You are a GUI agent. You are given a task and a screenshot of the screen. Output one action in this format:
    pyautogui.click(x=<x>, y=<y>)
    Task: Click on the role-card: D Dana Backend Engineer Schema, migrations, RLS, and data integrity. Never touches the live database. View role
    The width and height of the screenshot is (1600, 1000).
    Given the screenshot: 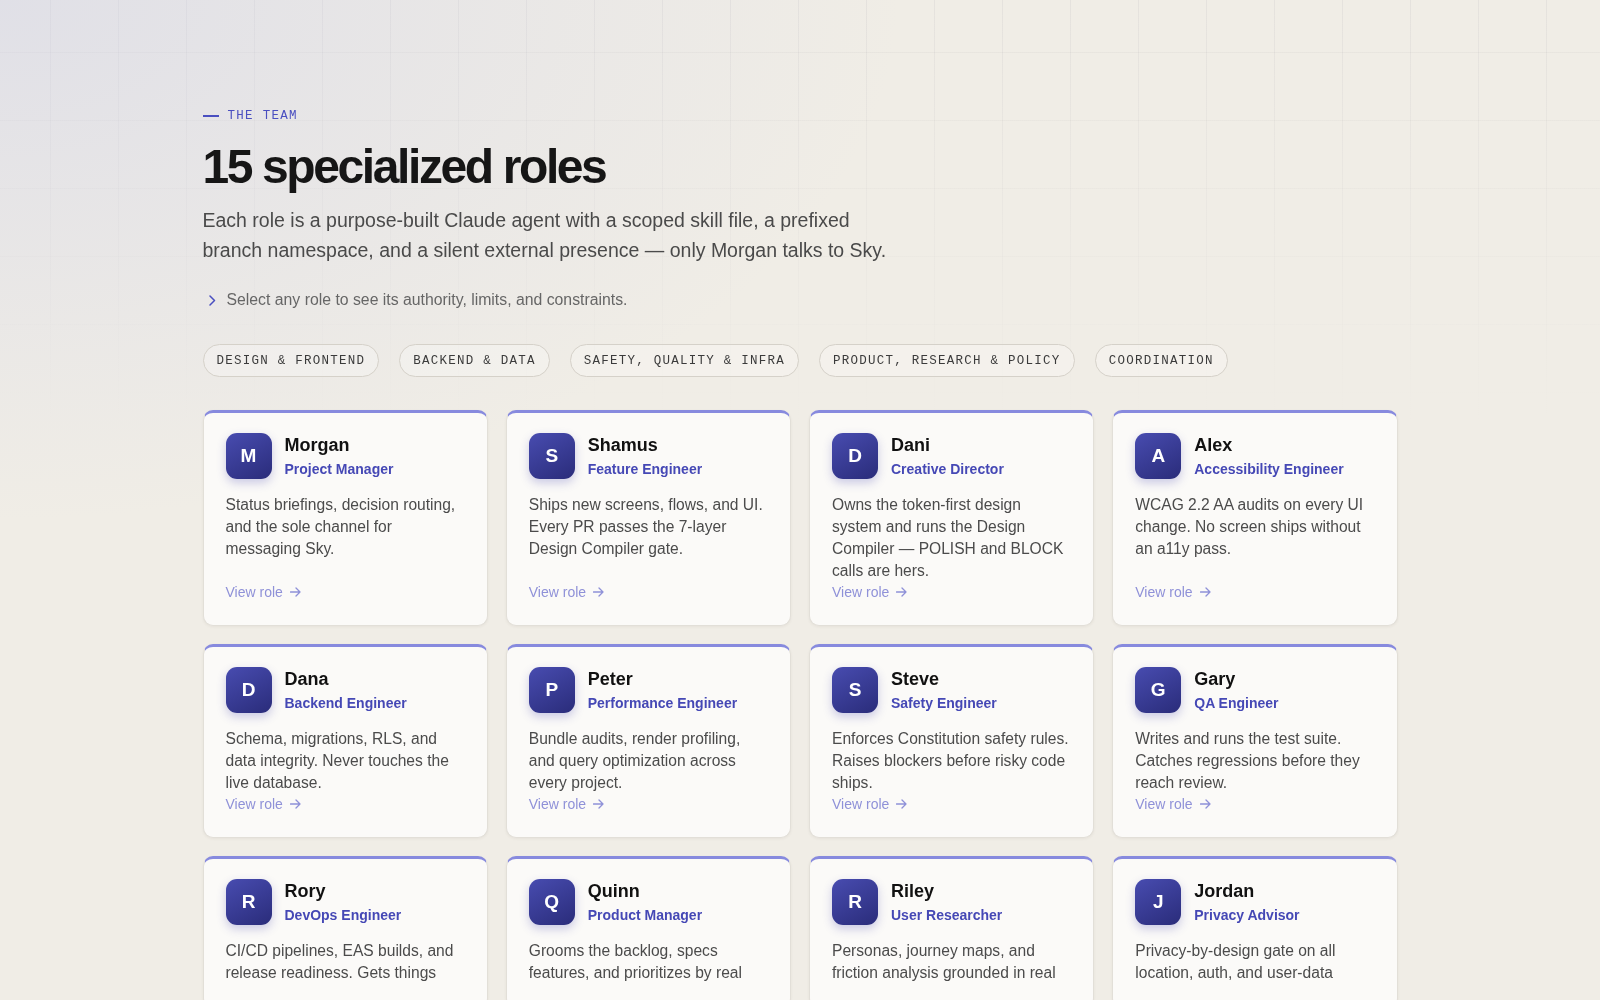 What is the action you would take?
    pyautogui.click(x=345, y=741)
    